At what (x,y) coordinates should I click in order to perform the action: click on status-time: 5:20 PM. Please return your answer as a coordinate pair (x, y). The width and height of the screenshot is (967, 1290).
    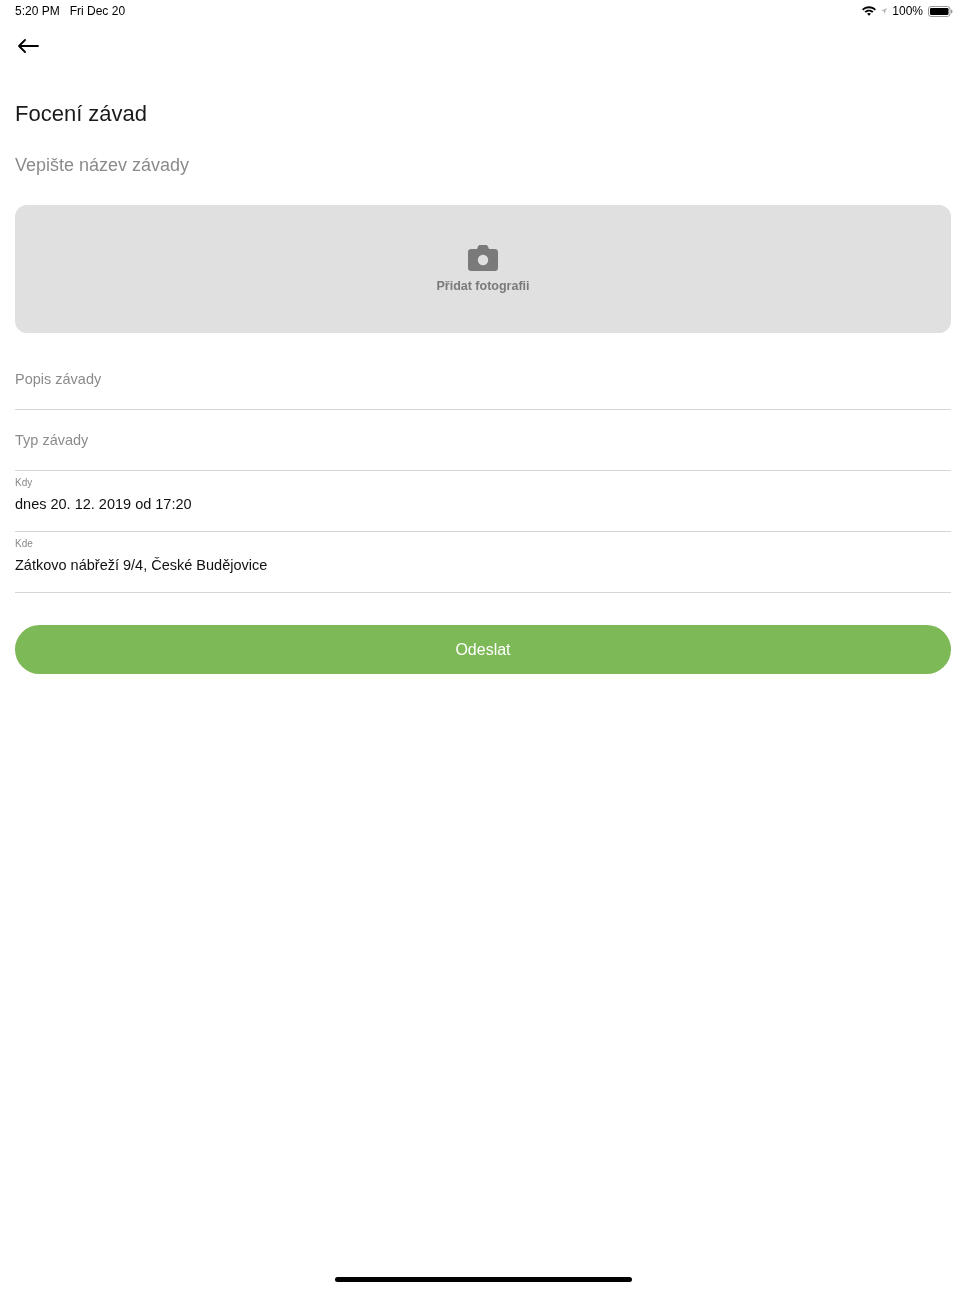
    Looking at the image, I should click on (37, 11).